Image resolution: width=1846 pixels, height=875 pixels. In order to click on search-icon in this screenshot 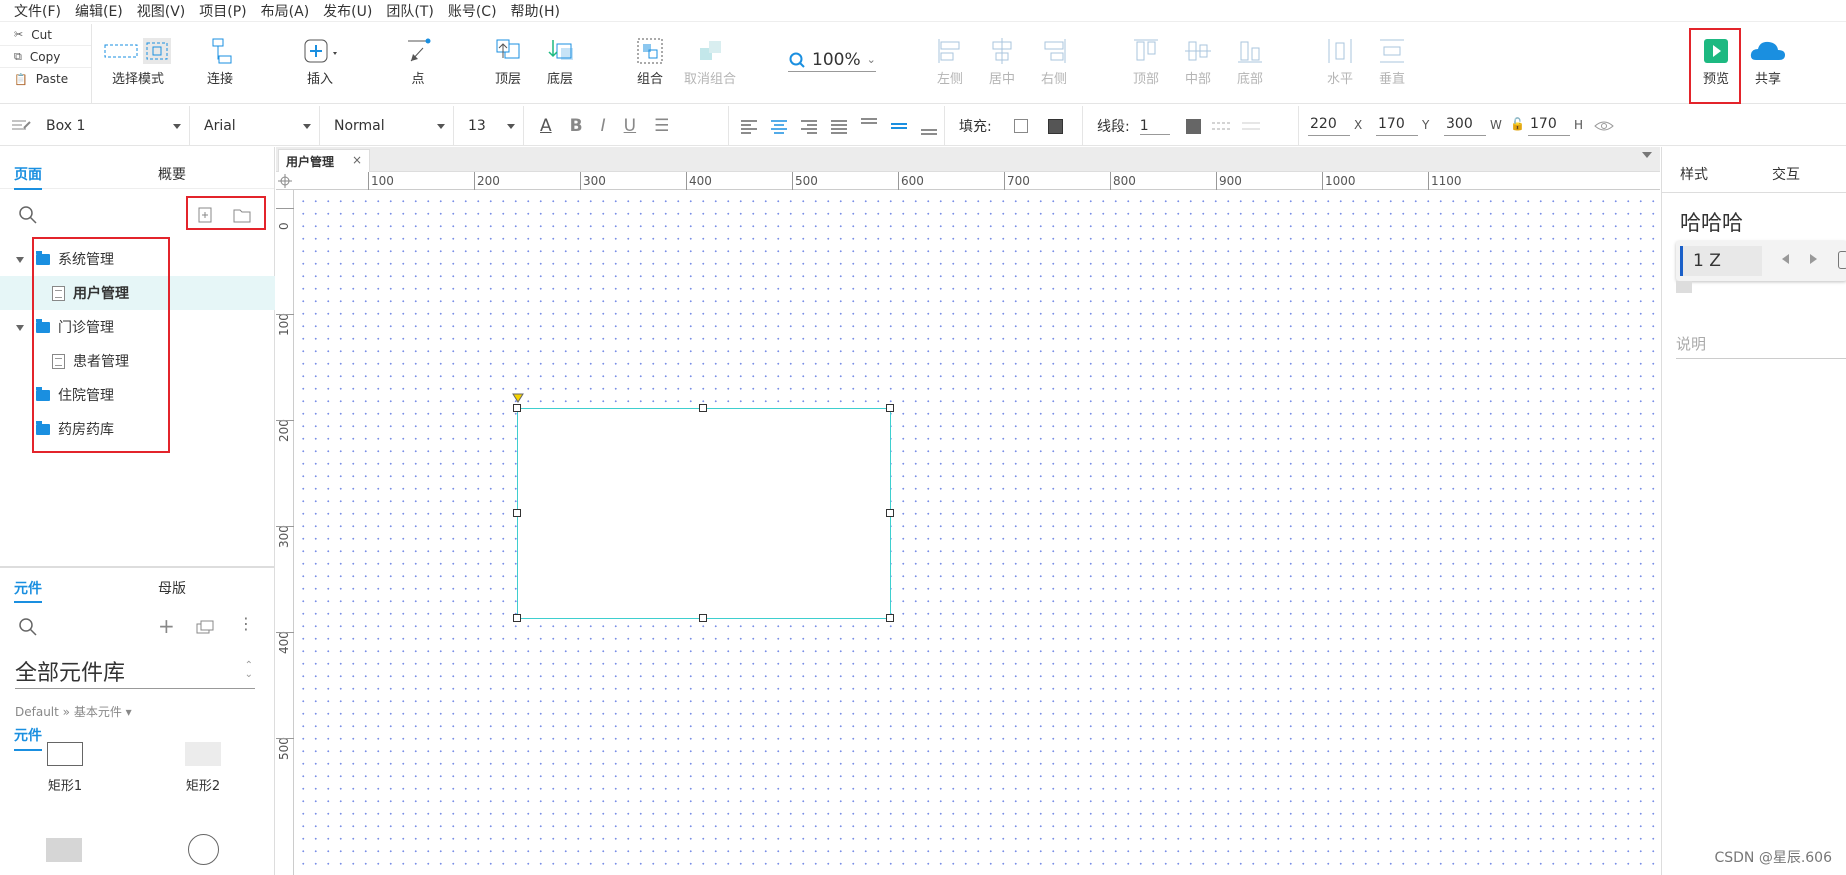, I will do `click(28, 215)`.